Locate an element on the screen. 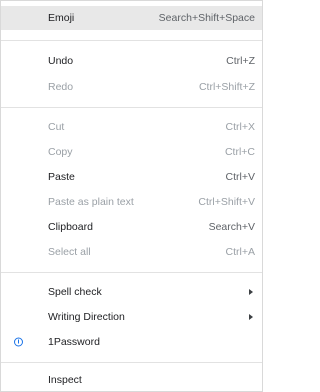  menu-item-label: Spell check is located at coordinates (75, 292).